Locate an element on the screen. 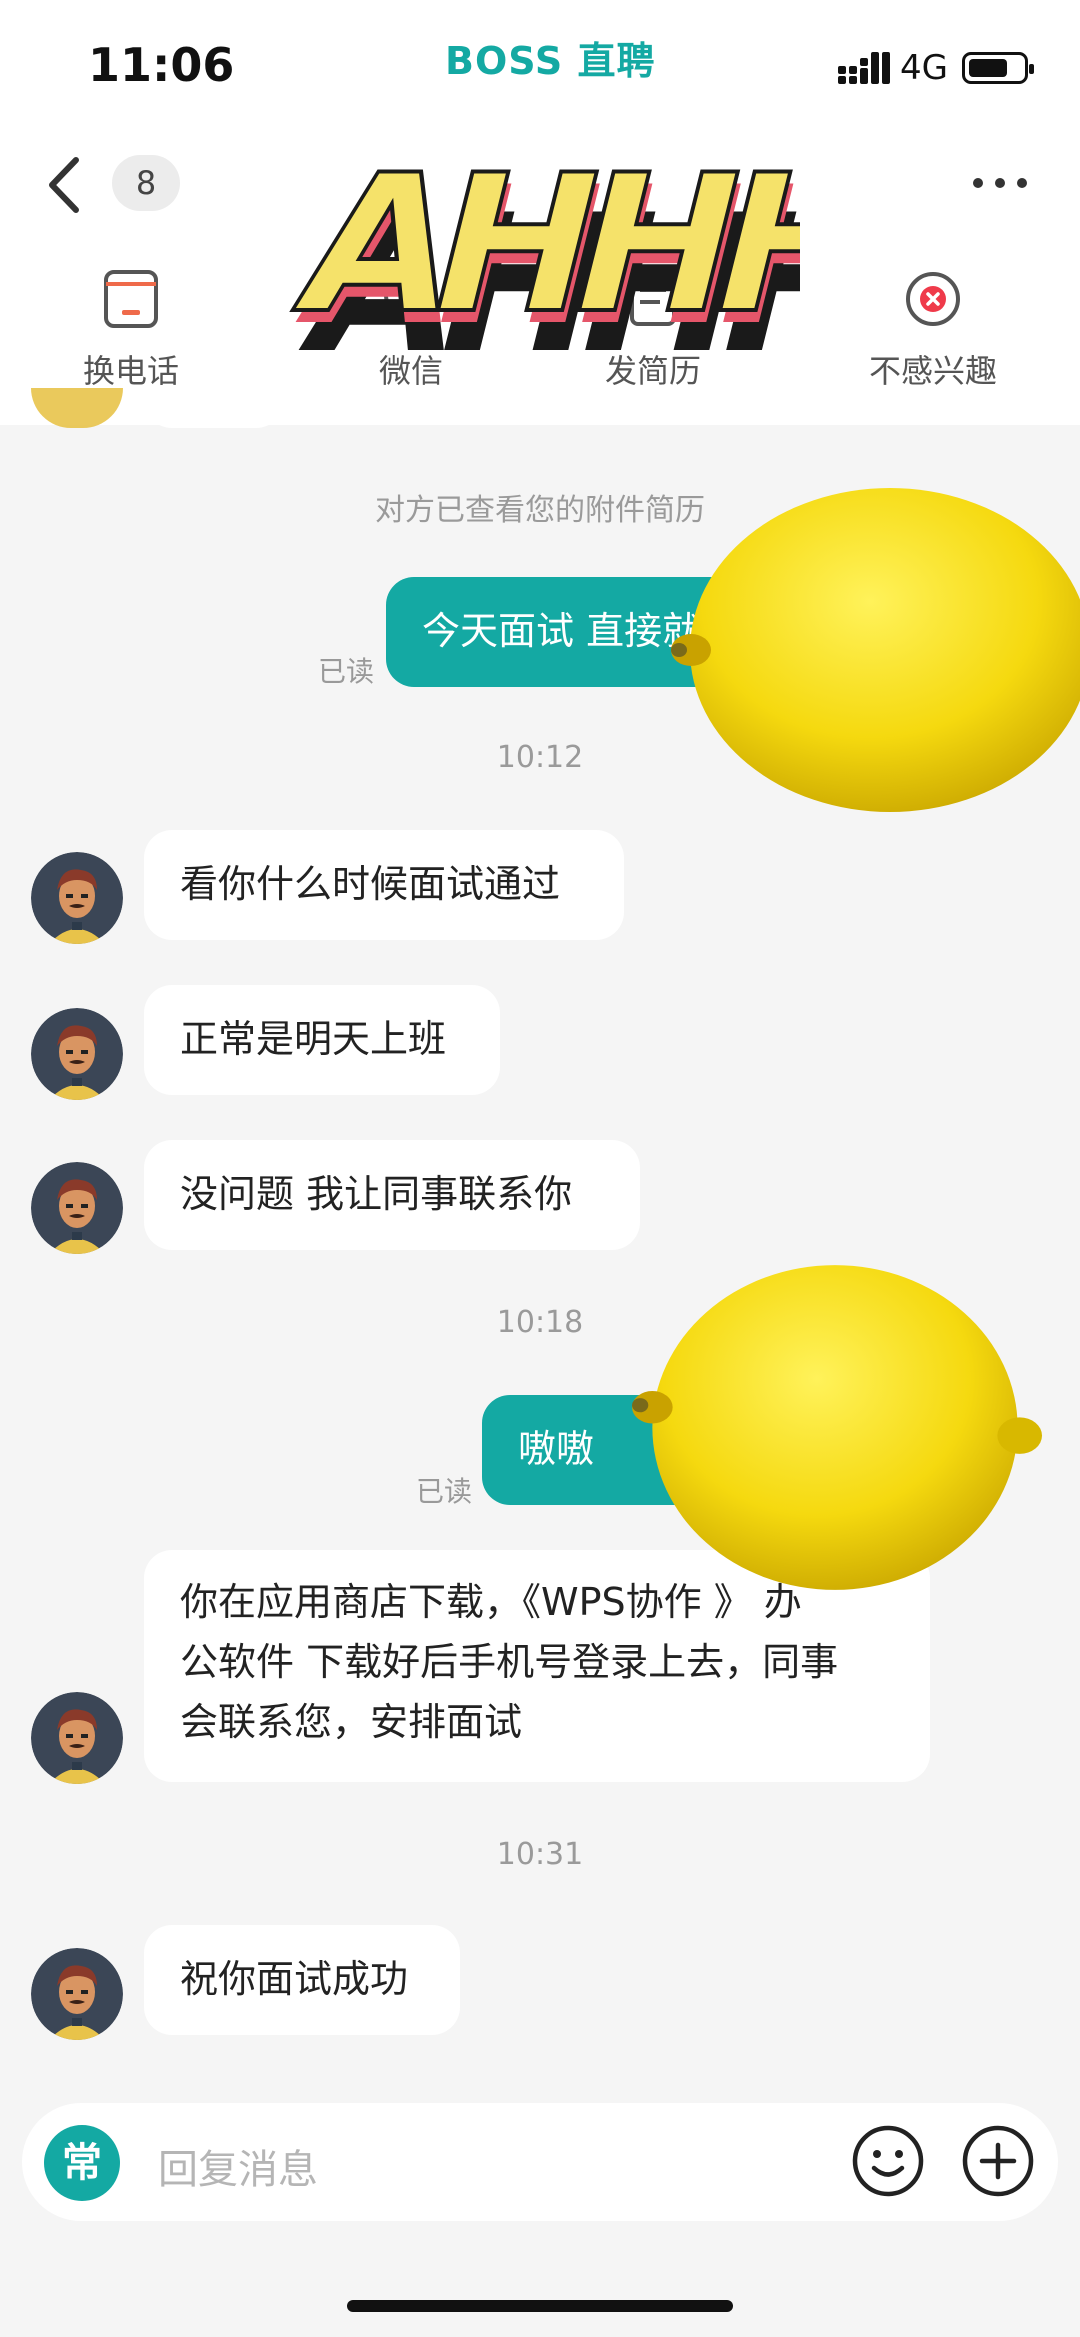  message-text: 没问题 我让同事联系你 is located at coordinates (376, 1194).